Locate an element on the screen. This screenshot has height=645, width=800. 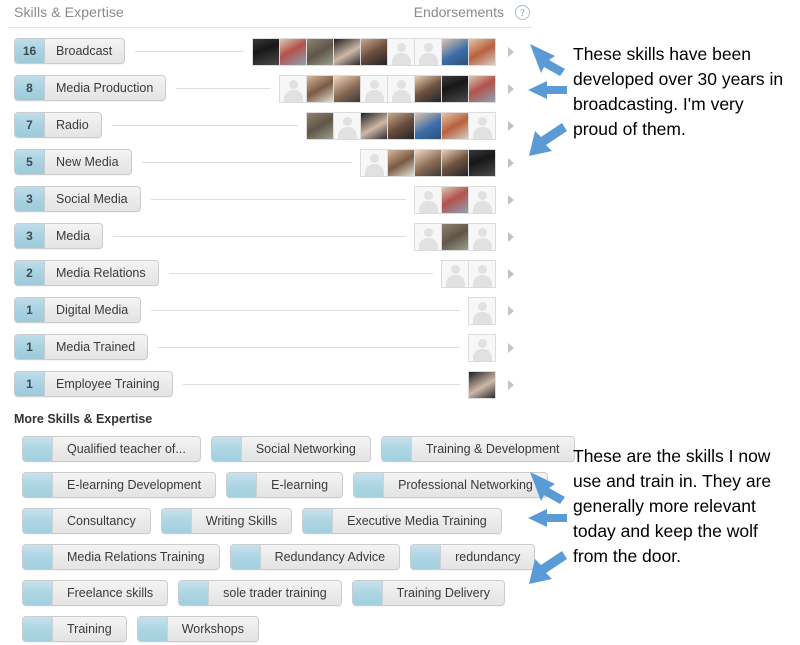
skill-pill: 1 Digital Media is located at coordinates (78, 310).